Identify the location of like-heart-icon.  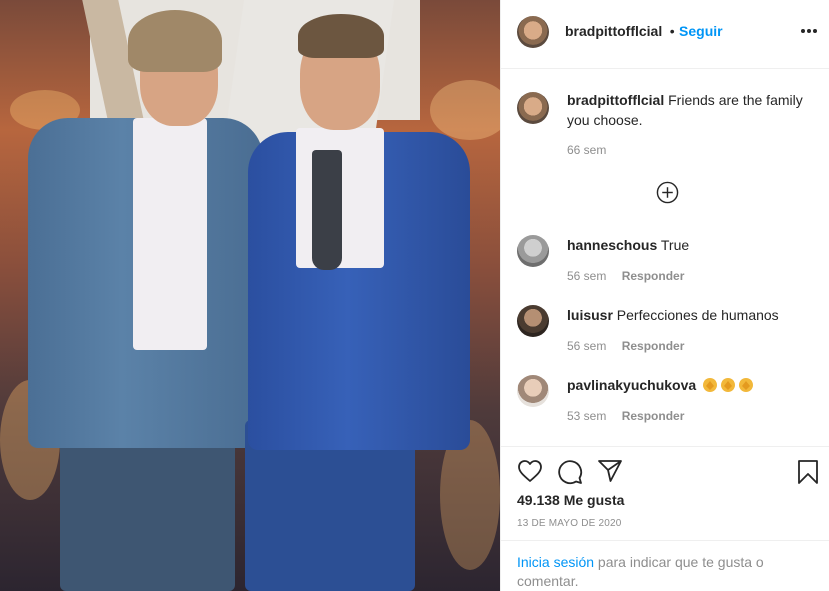
(530, 471).